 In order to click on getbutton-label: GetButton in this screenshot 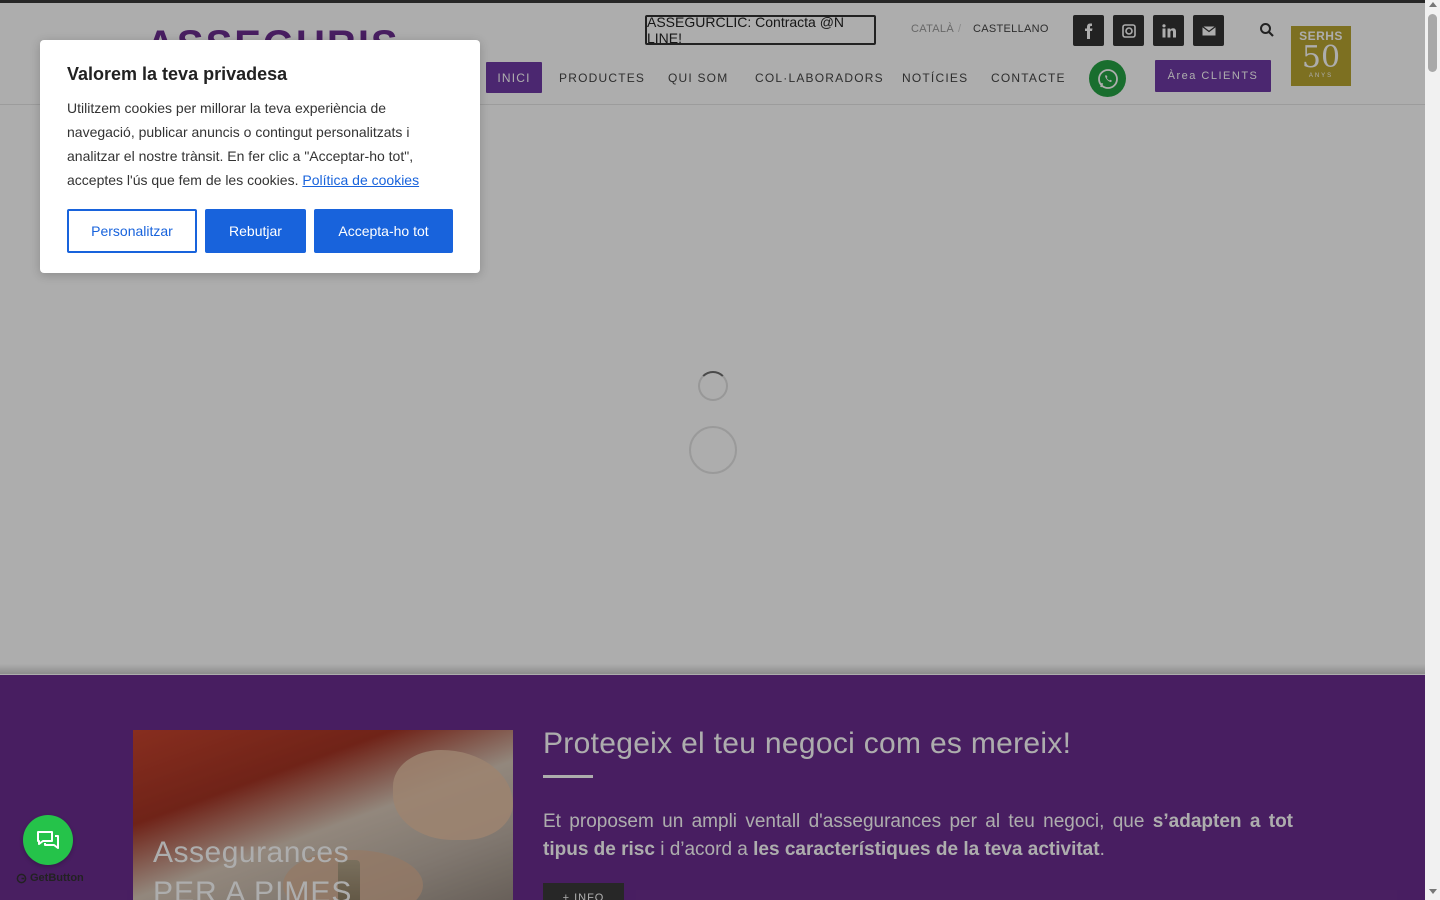, I will do `click(57, 878)`.